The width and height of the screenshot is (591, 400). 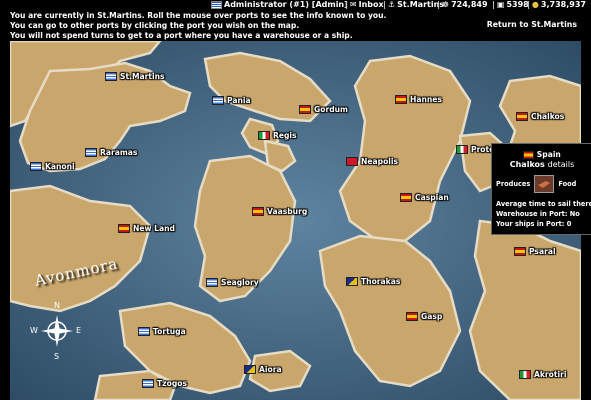 What do you see at coordinates (279, 211) in the screenshot?
I see `port-vaasburg: Vaasburg` at bounding box center [279, 211].